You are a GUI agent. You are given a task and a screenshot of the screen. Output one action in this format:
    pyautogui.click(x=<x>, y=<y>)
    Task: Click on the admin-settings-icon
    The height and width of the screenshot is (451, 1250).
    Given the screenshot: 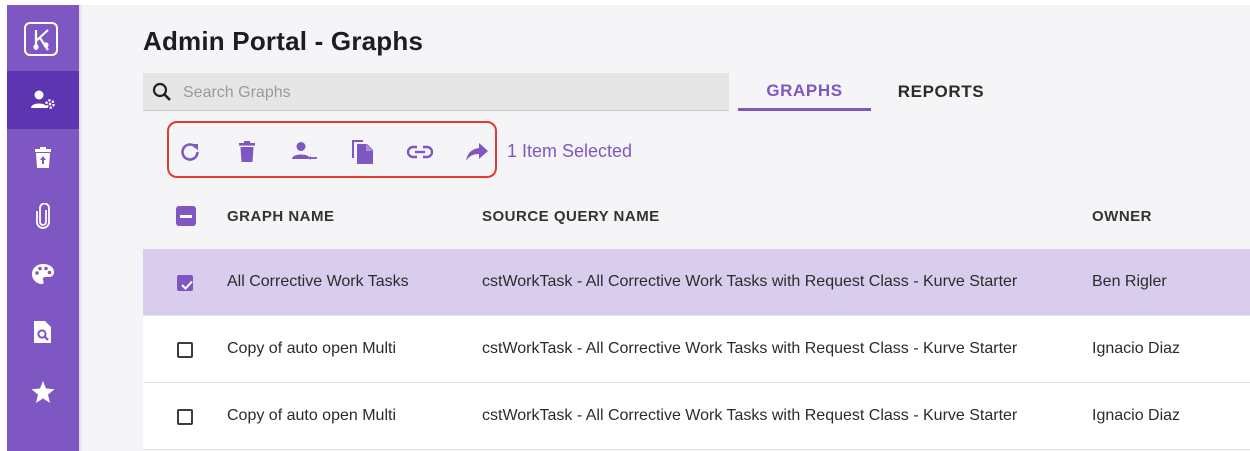 What is the action you would take?
    pyautogui.click(x=43, y=99)
    